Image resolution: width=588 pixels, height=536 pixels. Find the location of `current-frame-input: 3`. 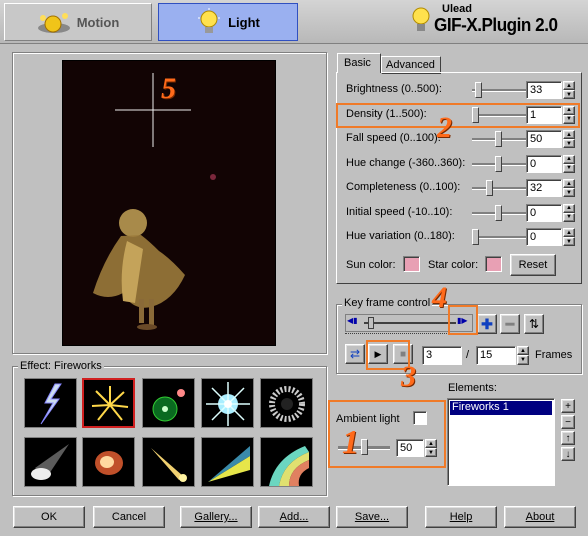

current-frame-input: 3 is located at coordinates (442, 355).